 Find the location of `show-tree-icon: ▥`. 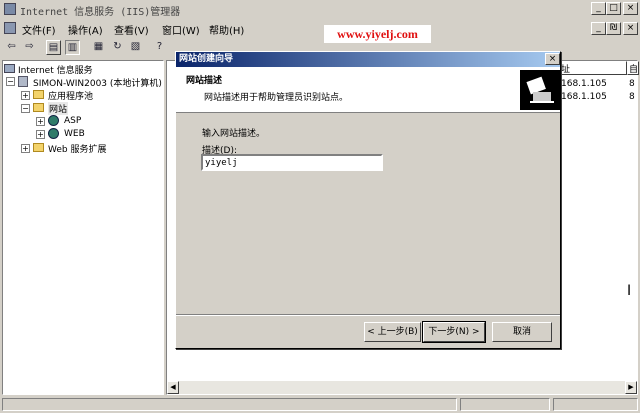

show-tree-icon: ▥ is located at coordinates (72, 47).